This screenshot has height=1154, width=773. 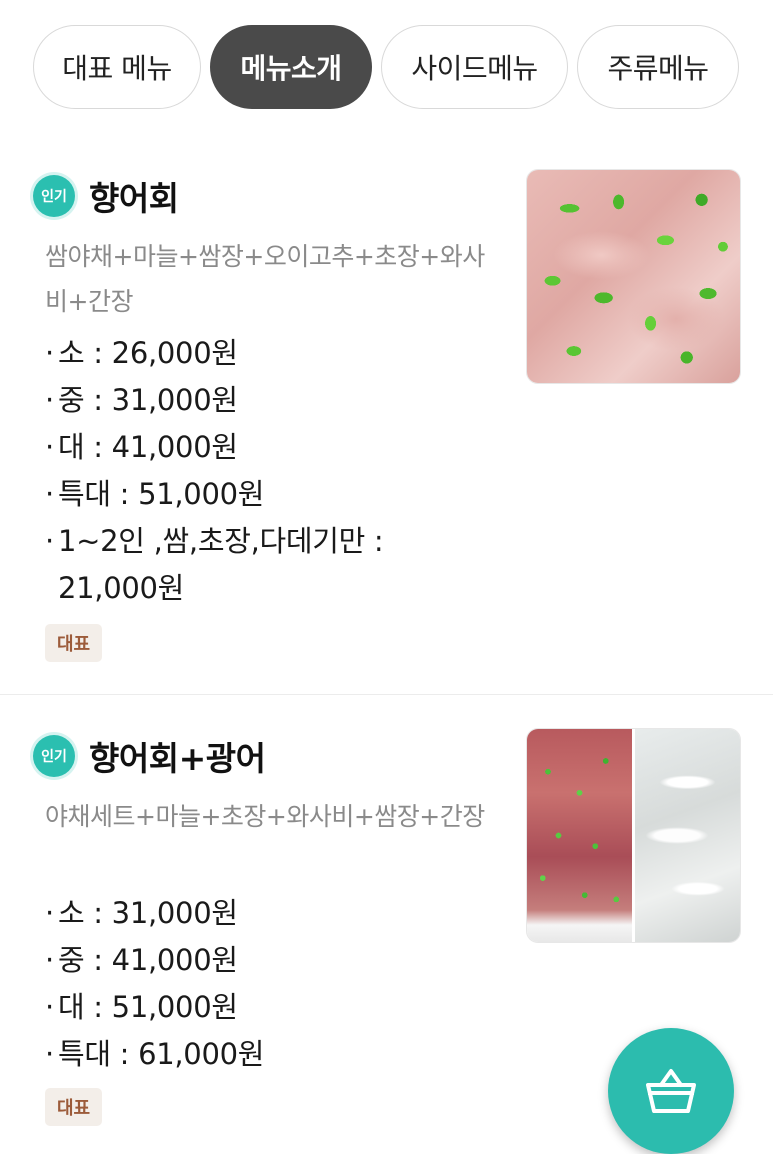 What do you see at coordinates (141, 400) in the screenshot?
I see `price-option: · 중 : 31,000원` at bounding box center [141, 400].